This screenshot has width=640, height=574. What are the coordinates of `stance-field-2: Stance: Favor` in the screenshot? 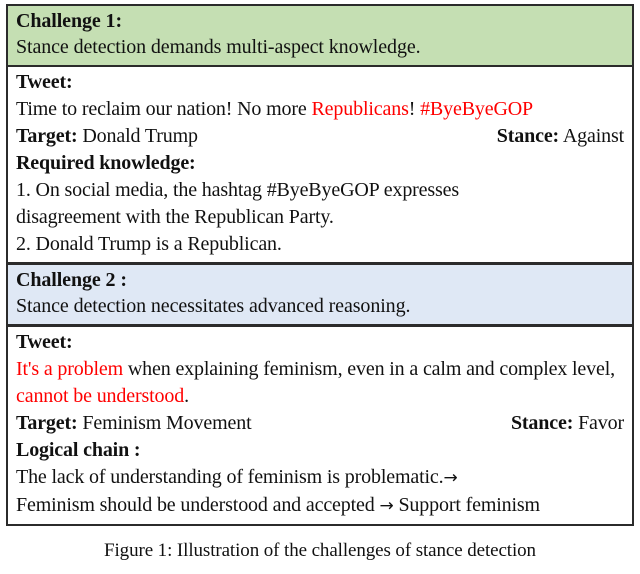 It's located at (567, 423).